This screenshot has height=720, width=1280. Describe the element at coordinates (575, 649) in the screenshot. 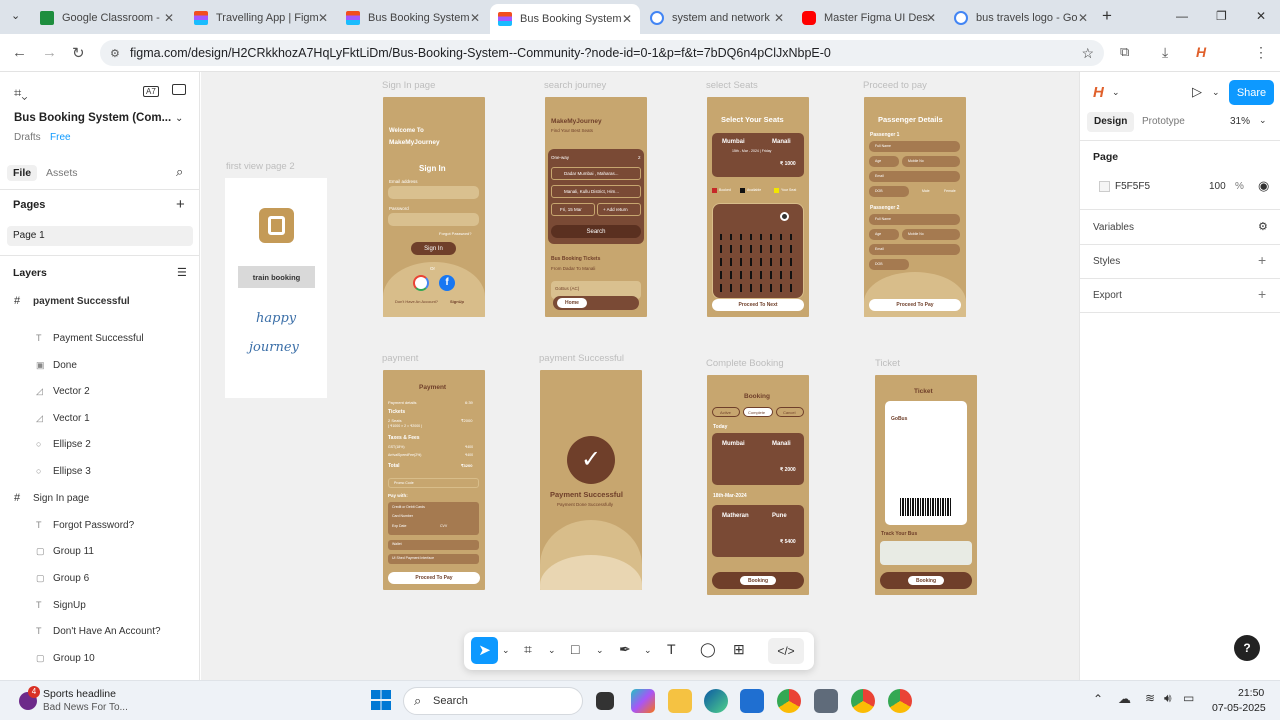

I see `shape-tool-icon: □` at that location.